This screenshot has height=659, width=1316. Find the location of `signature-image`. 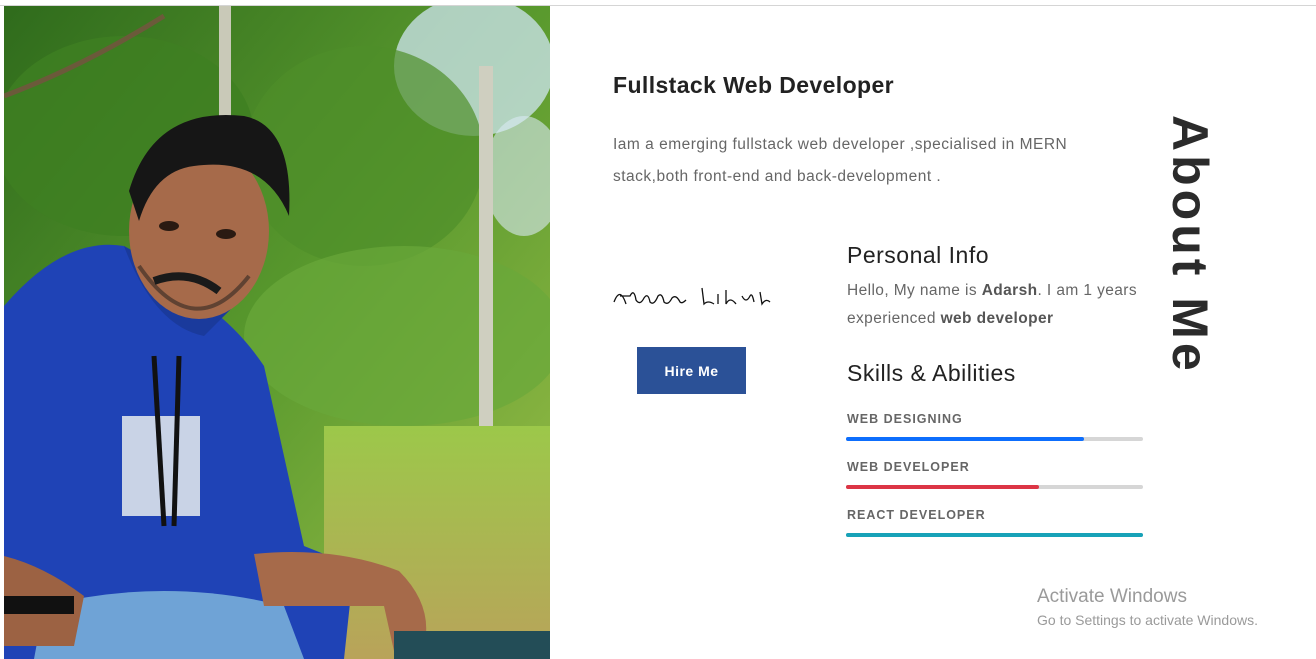

signature-image is located at coordinates (692, 298).